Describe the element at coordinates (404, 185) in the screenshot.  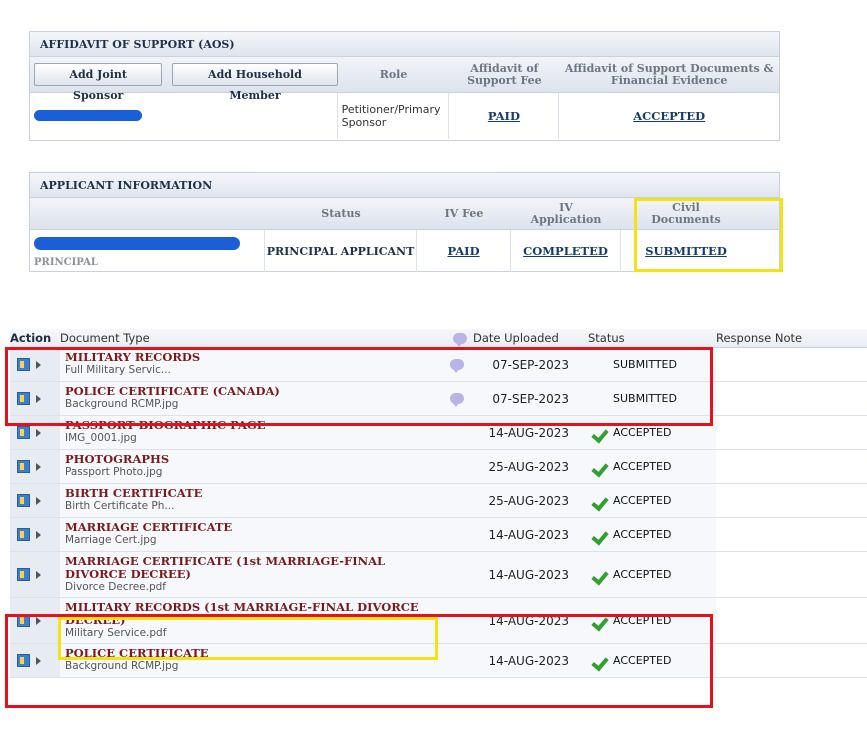
I see `applicant-title: APPLICANT INFORMATION` at that location.